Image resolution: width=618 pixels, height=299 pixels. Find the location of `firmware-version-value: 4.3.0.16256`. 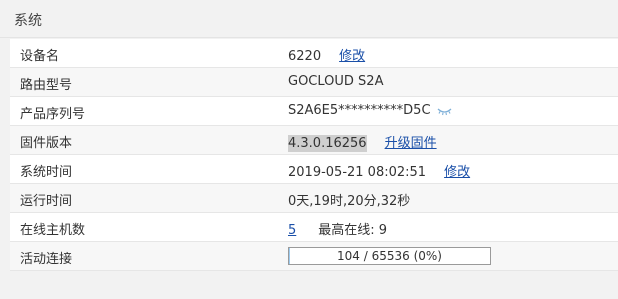

firmware-version-value: 4.3.0.16256 is located at coordinates (327, 143).